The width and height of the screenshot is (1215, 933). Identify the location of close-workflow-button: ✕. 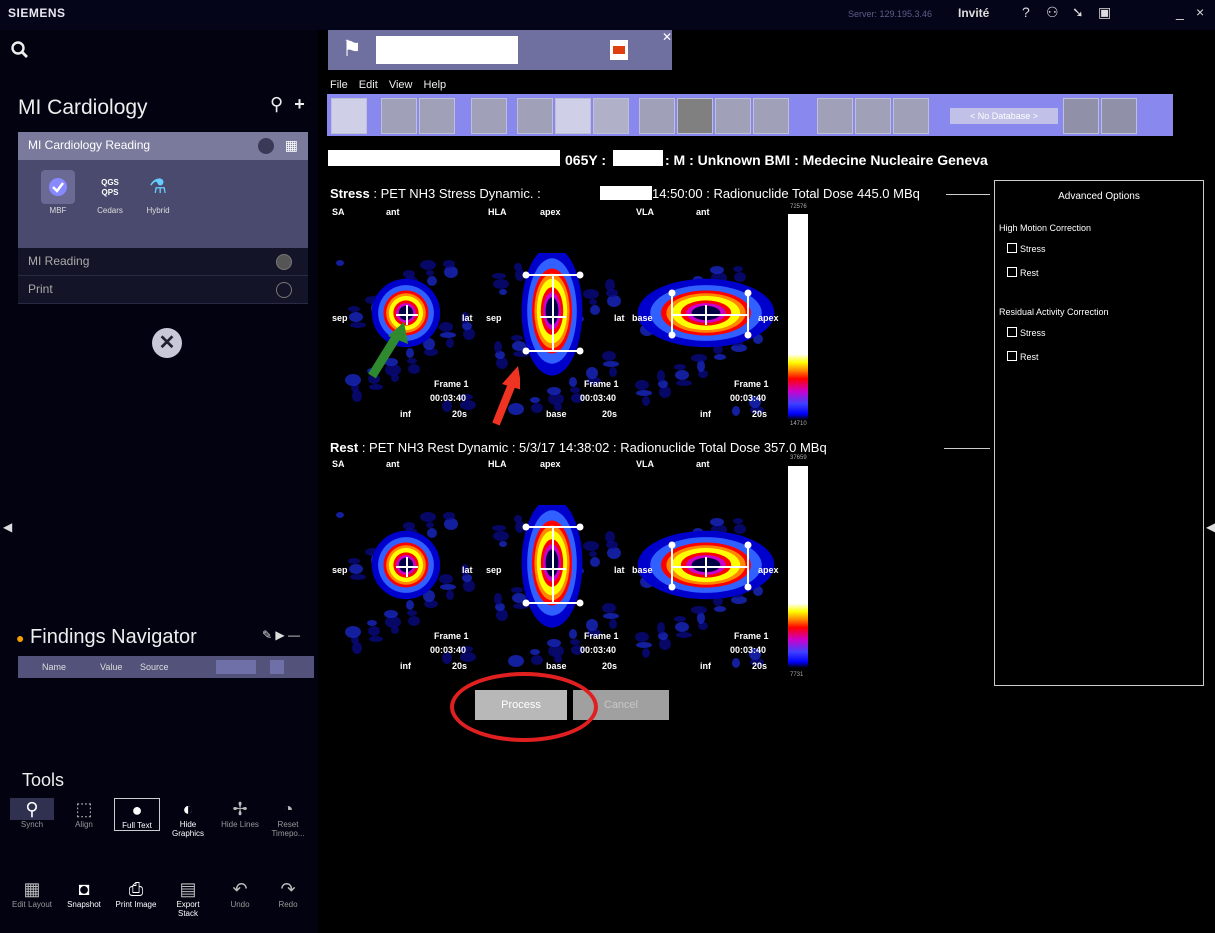
(167, 343).